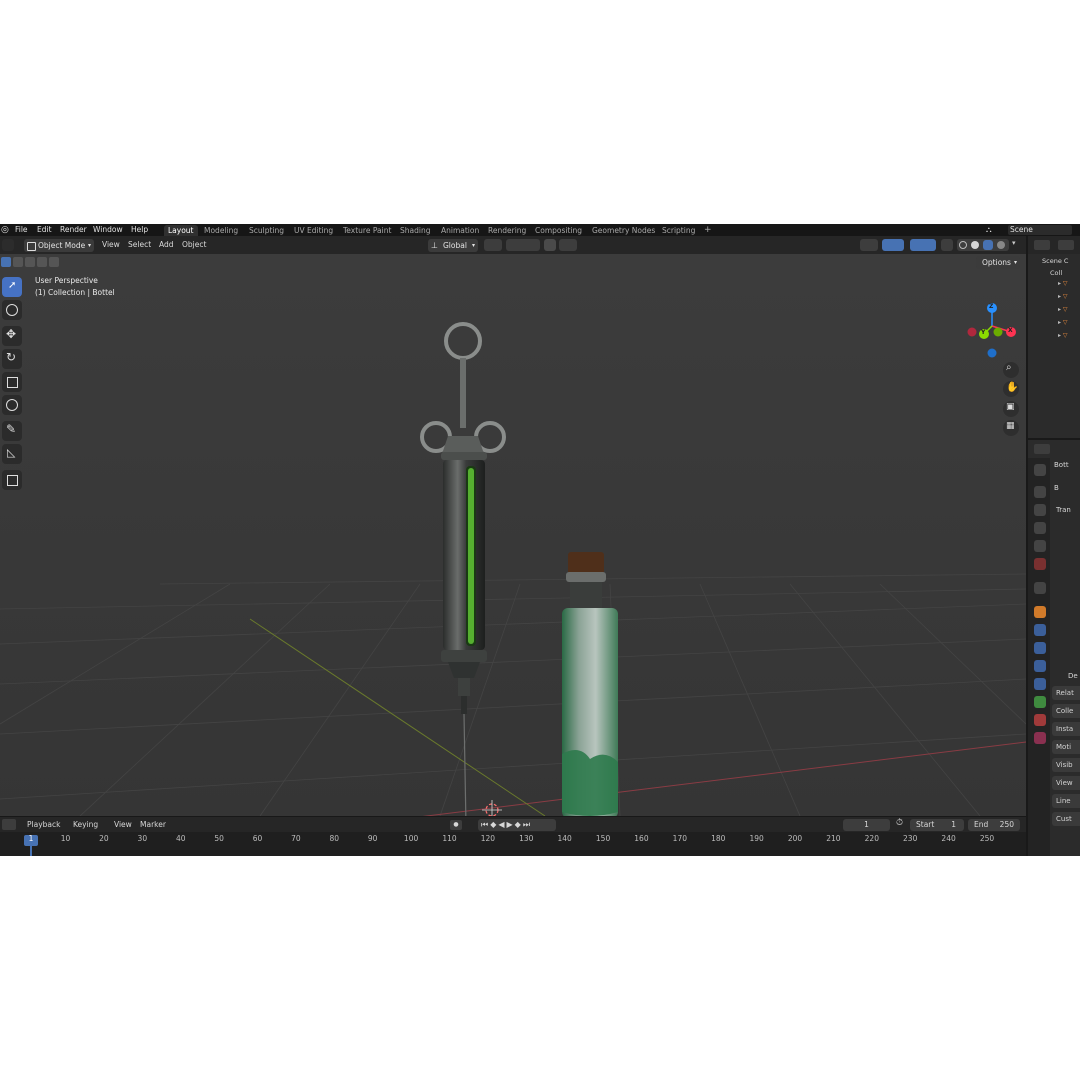 The width and height of the screenshot is (1080, 1080). I want to click on select-new-icon, so click(6, 262).